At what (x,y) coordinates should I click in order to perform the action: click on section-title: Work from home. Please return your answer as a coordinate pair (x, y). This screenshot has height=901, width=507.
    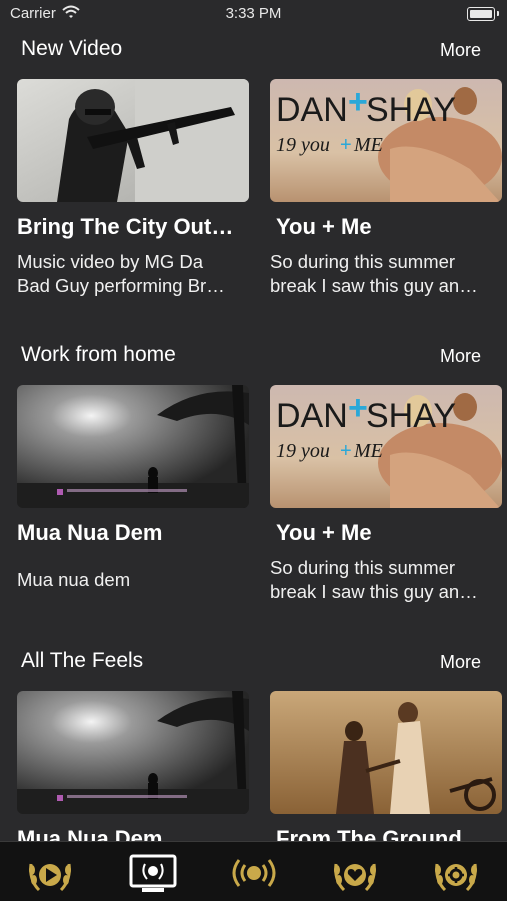
    Looking at the image, I should click on (98, 354).